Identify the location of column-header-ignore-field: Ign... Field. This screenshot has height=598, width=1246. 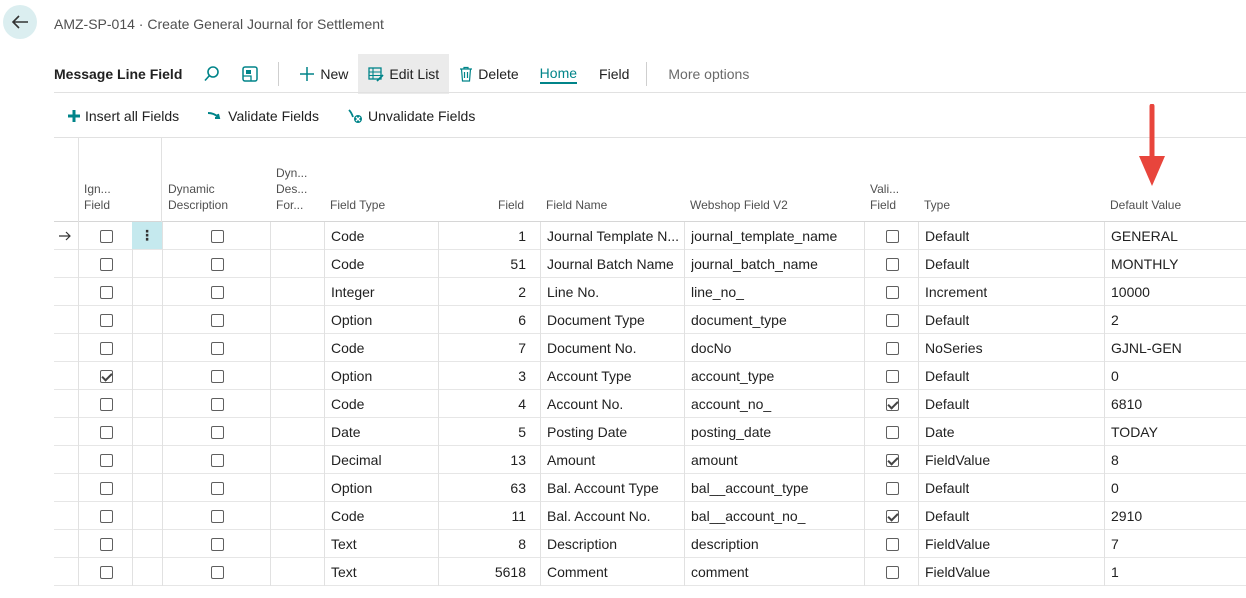
(97, 197).